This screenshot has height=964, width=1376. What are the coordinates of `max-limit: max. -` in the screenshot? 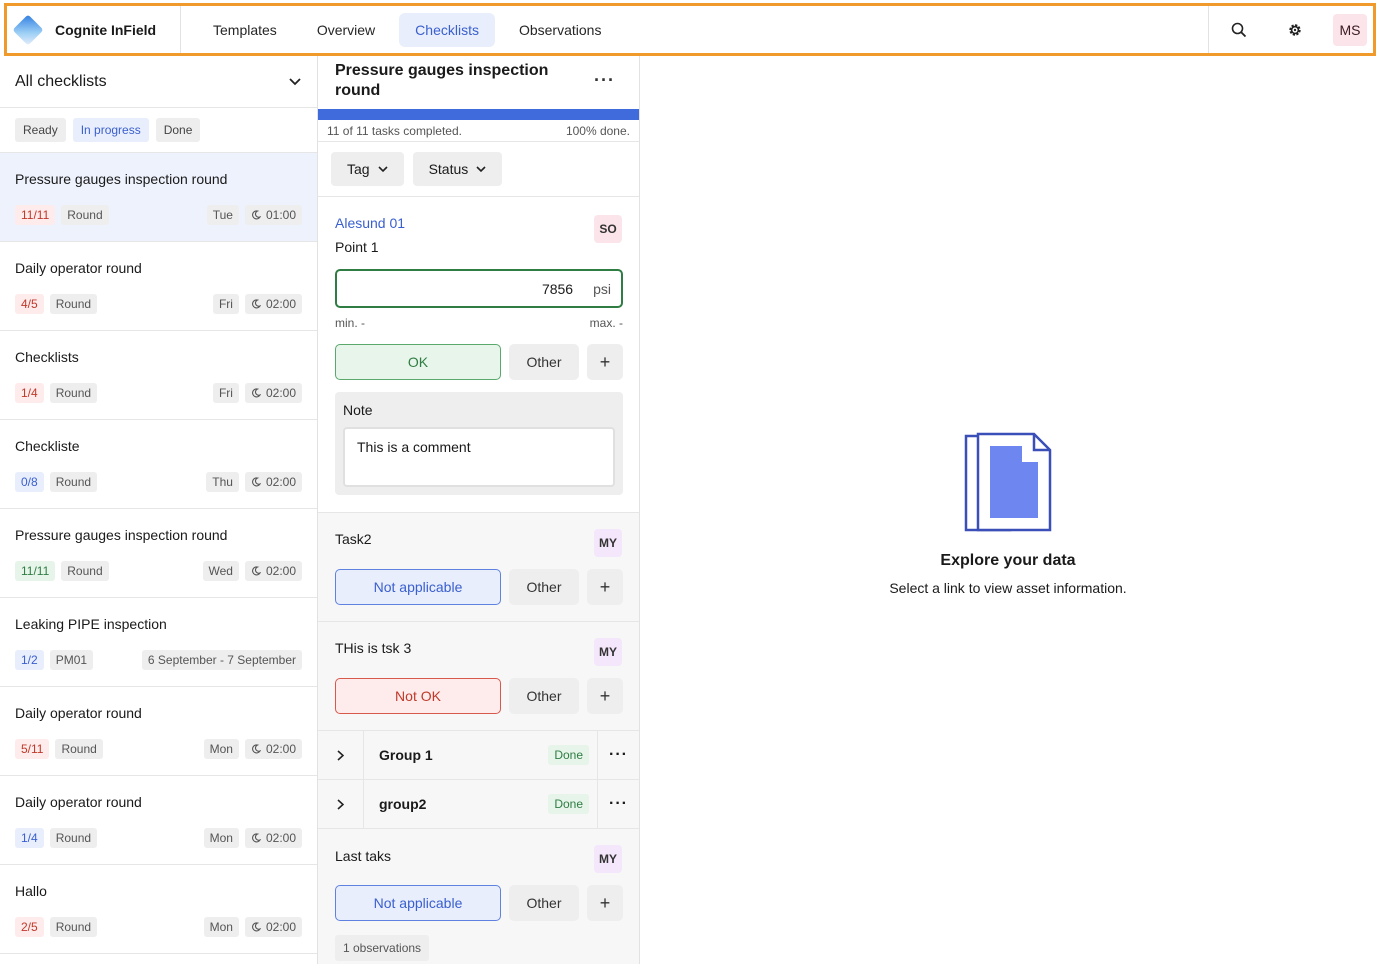 It's located at (606, 323).